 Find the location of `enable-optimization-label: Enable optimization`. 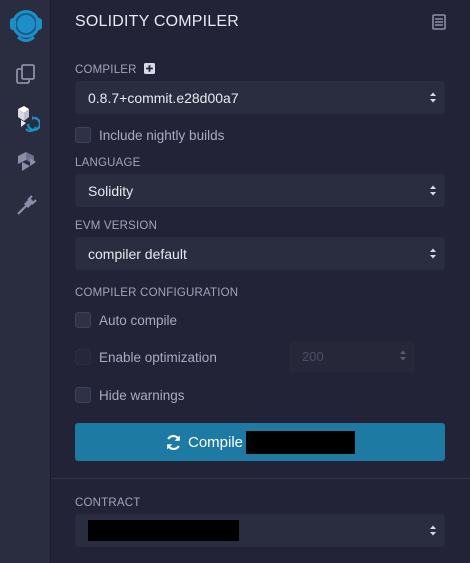

enable-optimization-label: Enable optimization is located at coordinates (158, 357).